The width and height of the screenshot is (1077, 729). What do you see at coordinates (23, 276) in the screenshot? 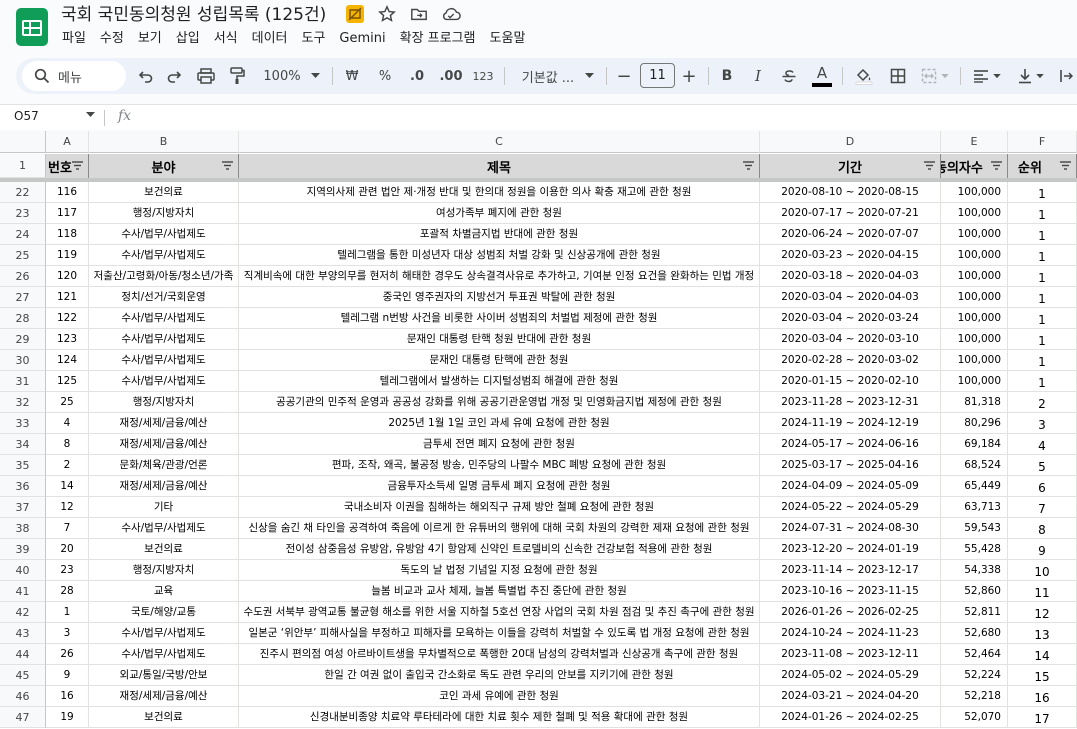
I see `row-header: 26` at bounding box center [23, 276].